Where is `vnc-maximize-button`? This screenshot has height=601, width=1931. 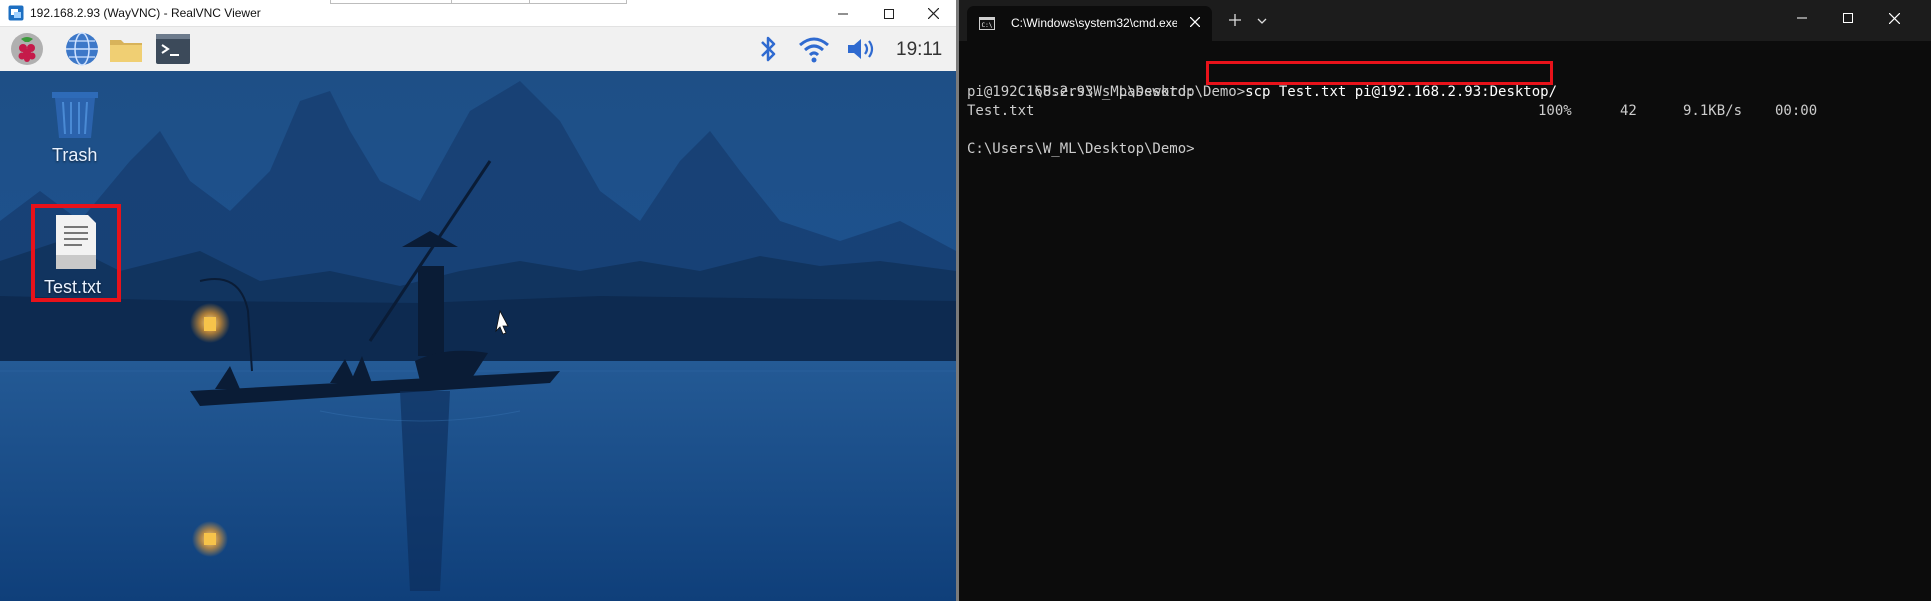 vnc-maximize-button is located at coordinates (889, 13).